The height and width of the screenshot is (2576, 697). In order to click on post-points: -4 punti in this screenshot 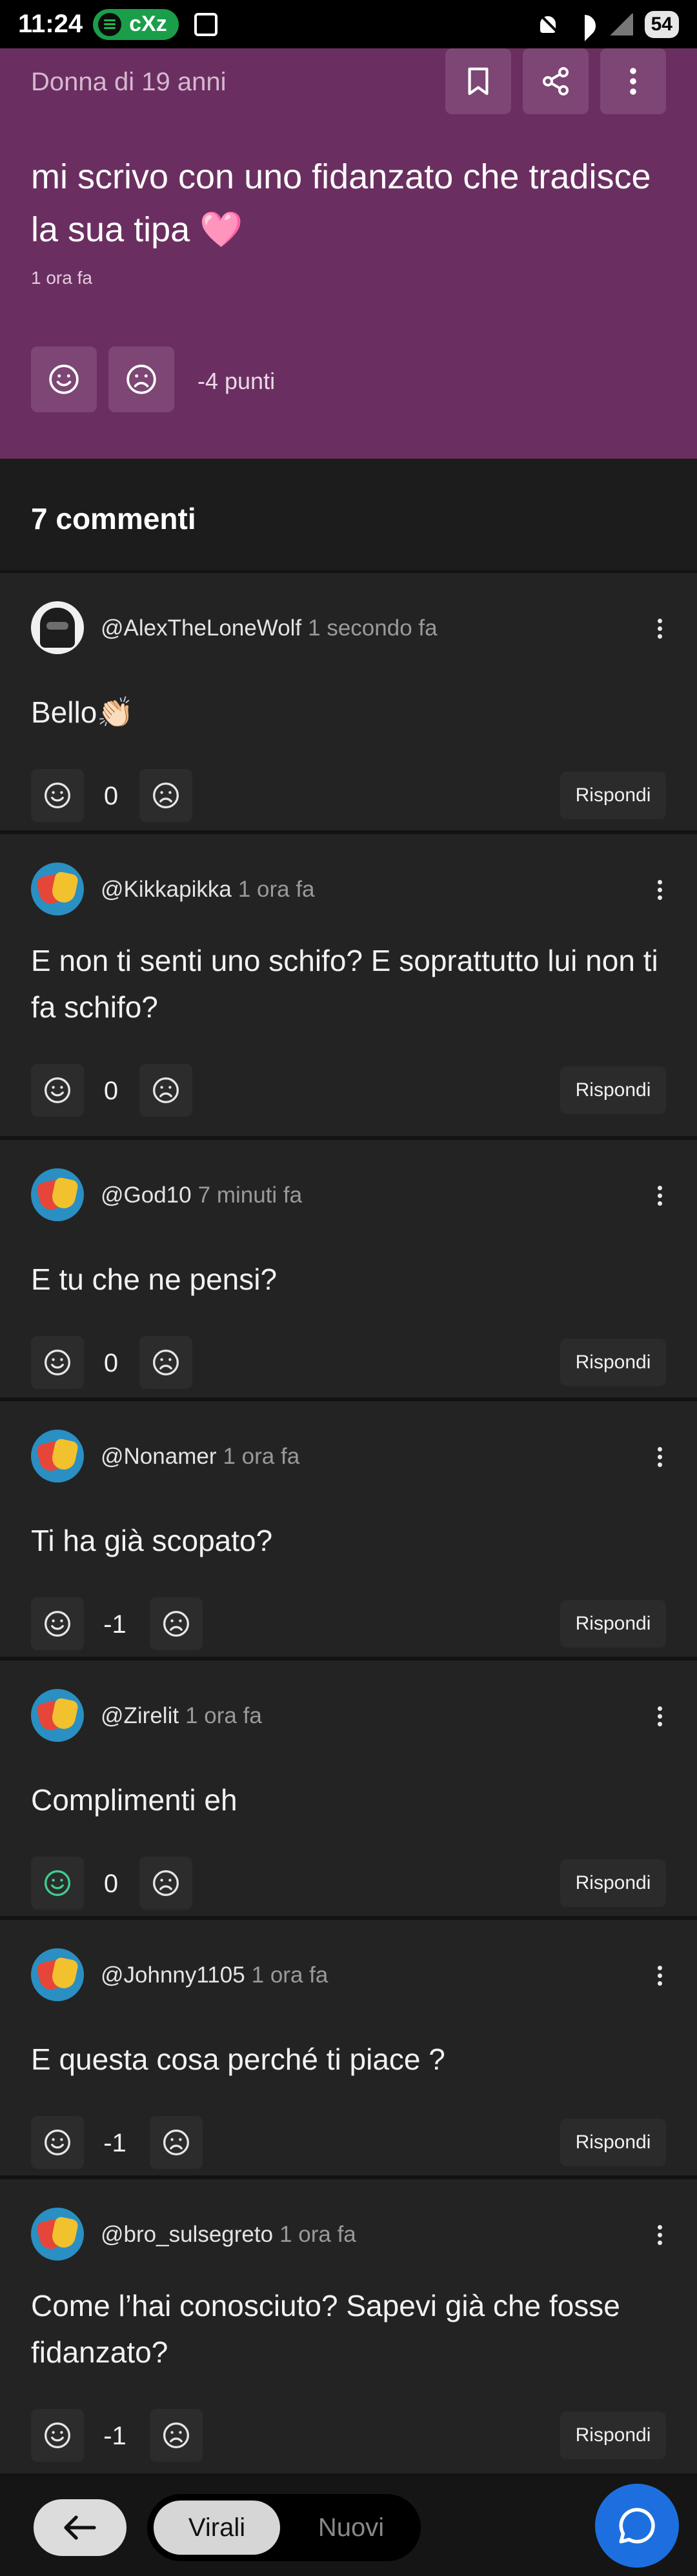, I will do `click(237, 381)`.